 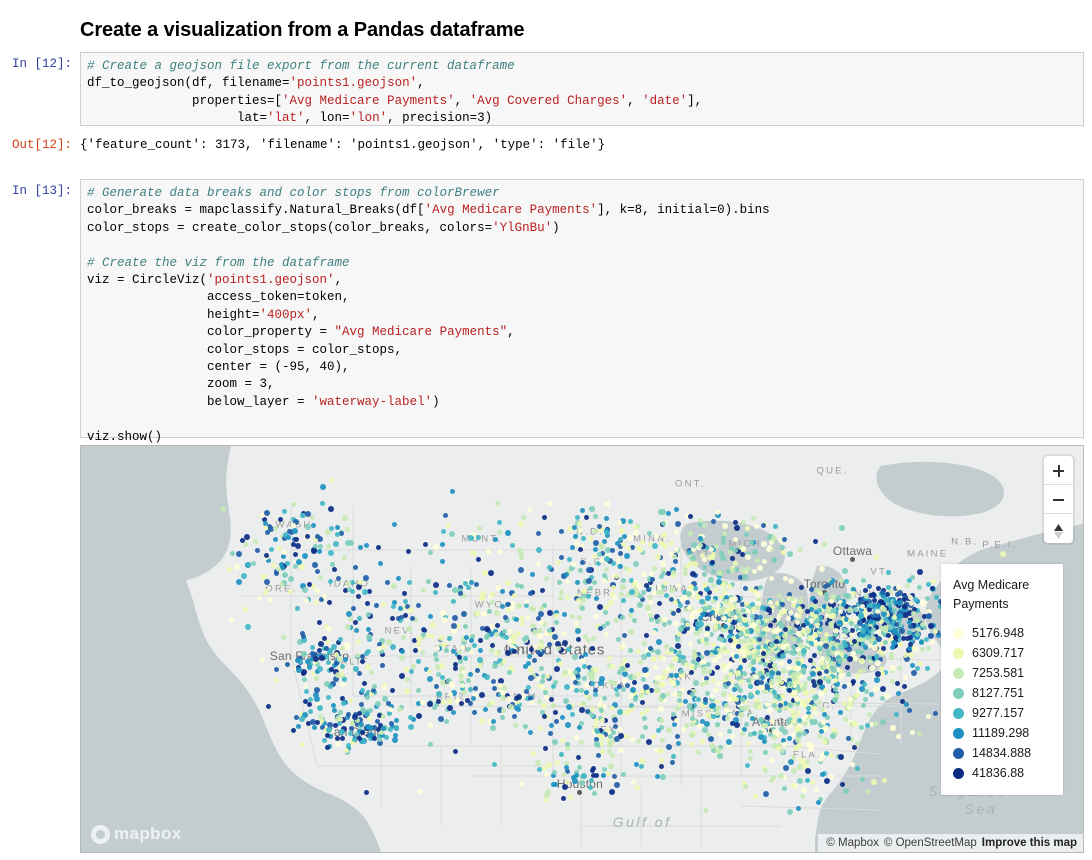 I want to click on zoom-in-button, so click(x=1058, y=470).